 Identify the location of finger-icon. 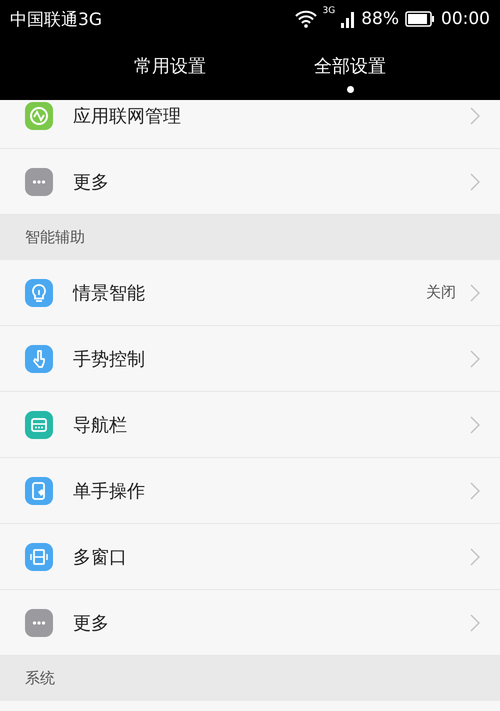
(39, 358).